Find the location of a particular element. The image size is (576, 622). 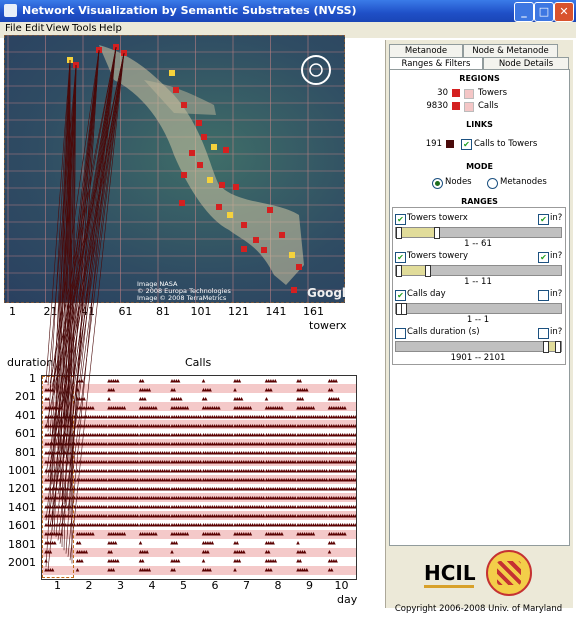

range-slider-max-thumb is located at coordinates (558, 347).